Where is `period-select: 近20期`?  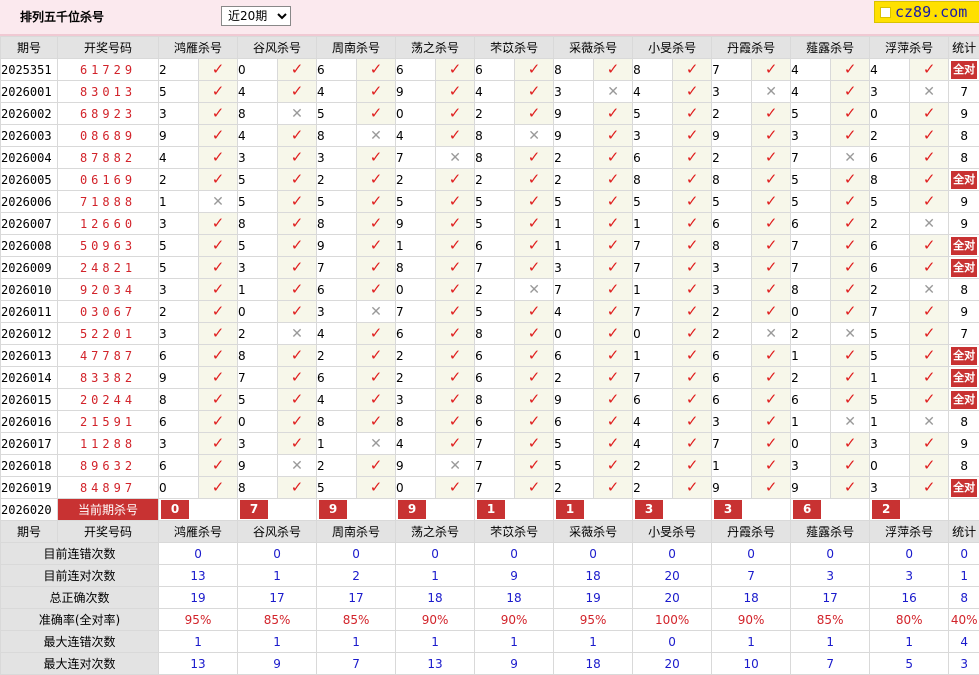 period-select: 近20期 is located at coordinates (256, 16).